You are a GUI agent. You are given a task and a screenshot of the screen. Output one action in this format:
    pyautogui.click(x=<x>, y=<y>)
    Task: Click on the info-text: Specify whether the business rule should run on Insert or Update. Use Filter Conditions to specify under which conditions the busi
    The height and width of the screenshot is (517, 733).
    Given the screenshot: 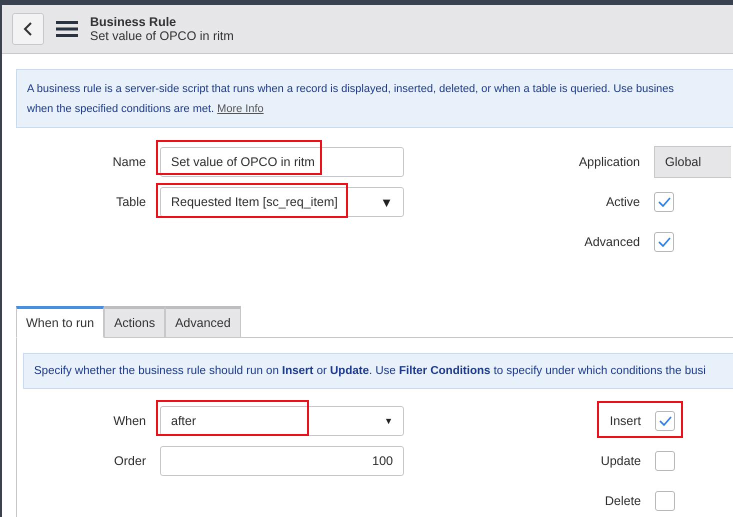 What is the action you would take?
    pyautogui.click(x=370, y=371)
    